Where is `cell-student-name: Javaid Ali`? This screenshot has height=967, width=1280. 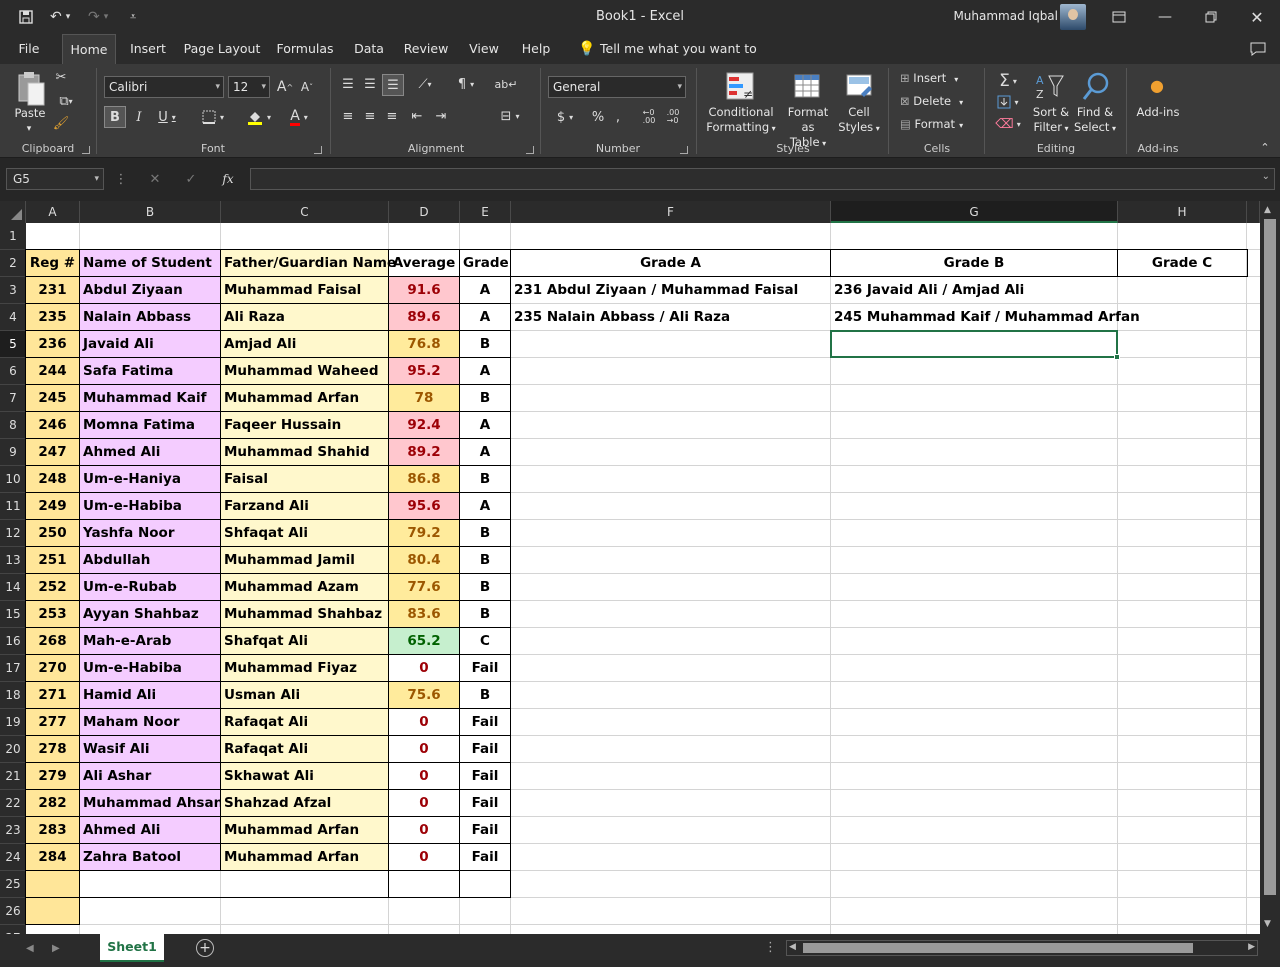
cell-student-name: Javaid Ali is located at coordinates (150, 344).